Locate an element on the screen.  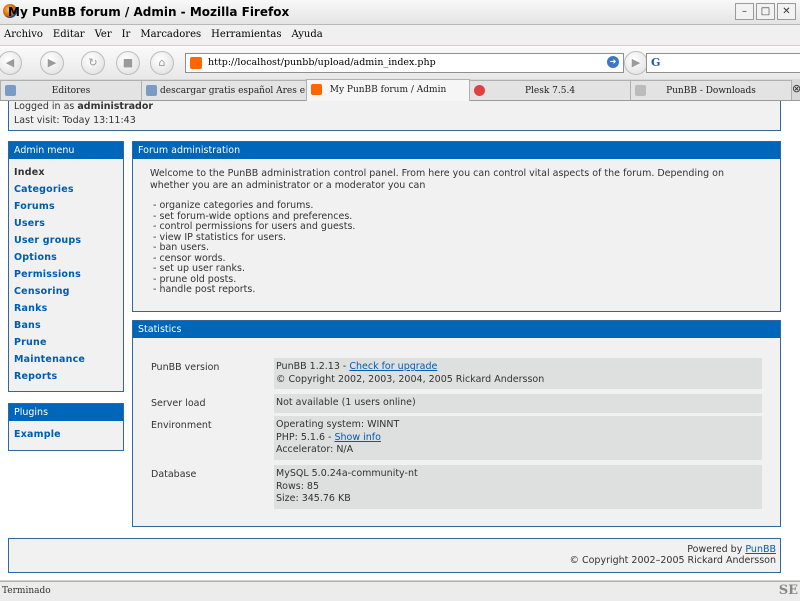
os-text: Operating system: WINNT is located at coordinates (338, 424).